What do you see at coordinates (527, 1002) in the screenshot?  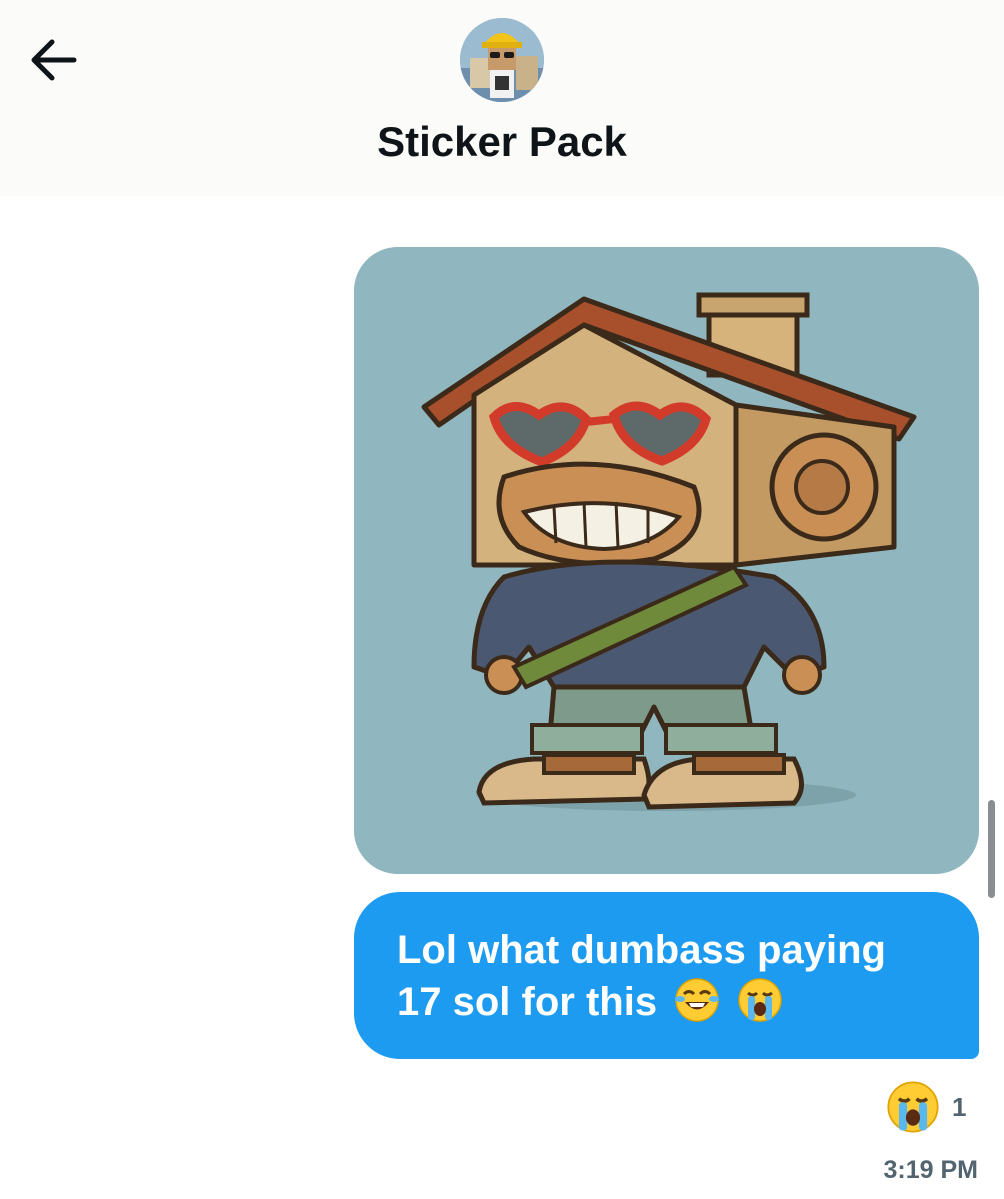 I see `message-line-2: 17 sol for this` at bounding box center [527, 1002].